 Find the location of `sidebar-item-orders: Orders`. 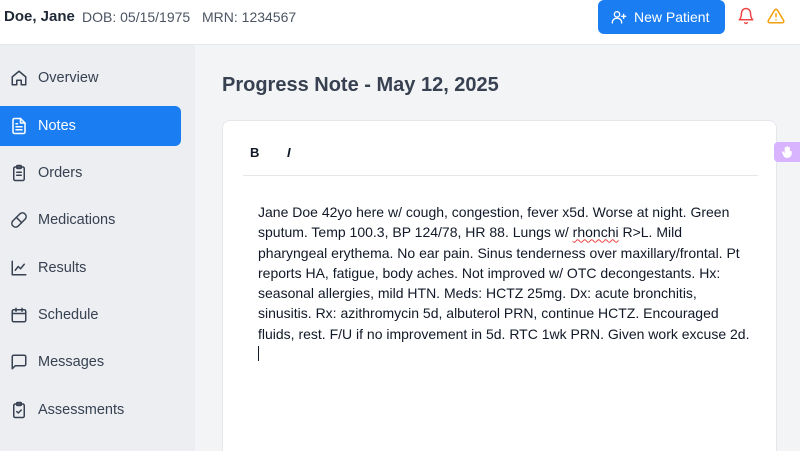

sidebar-item-orders: Orders is located at coordinates (90, 173).